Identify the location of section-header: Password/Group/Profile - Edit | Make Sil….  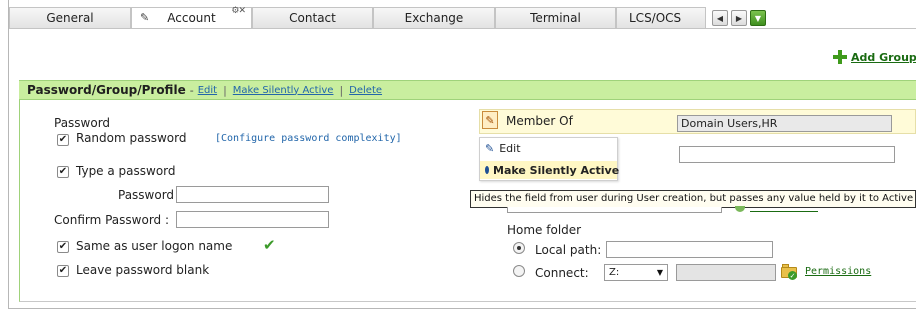
(467, 90).